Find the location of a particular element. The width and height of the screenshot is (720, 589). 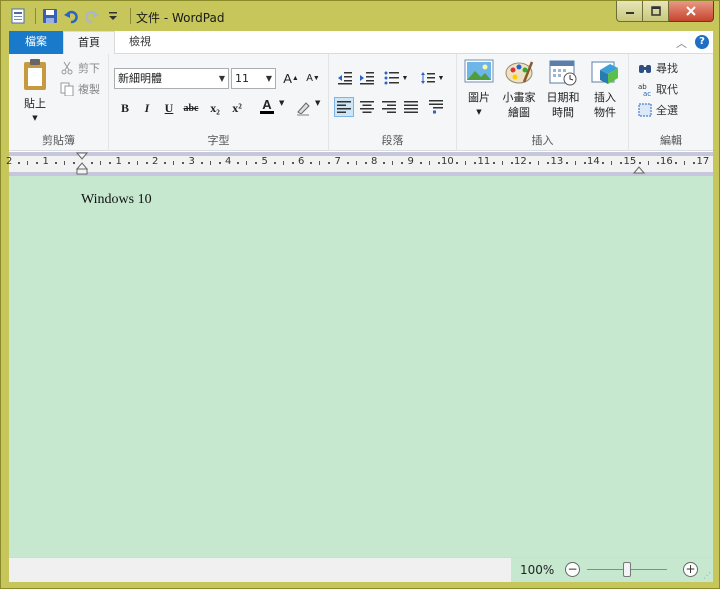

paint-drawing-button: 小畫家 繪圖 is located at coordinates (519, 89).